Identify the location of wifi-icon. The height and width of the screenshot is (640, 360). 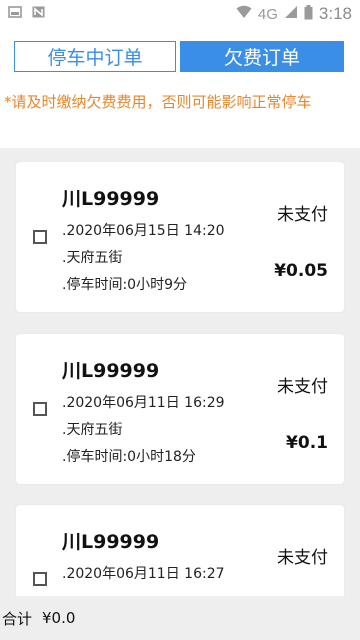
(244, 14).